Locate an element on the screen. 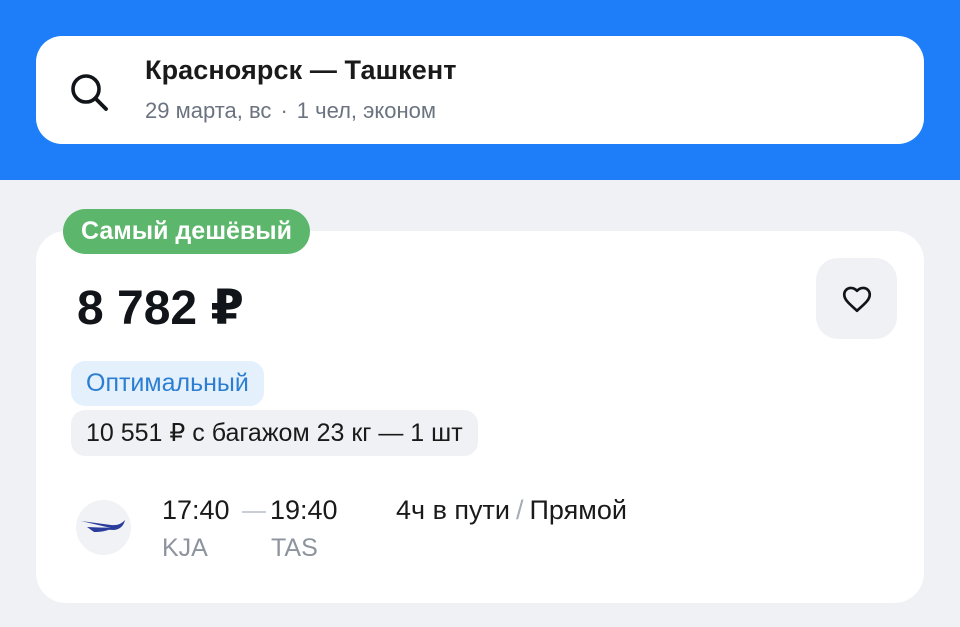  favorite-button is located at coordinates (856, 298).